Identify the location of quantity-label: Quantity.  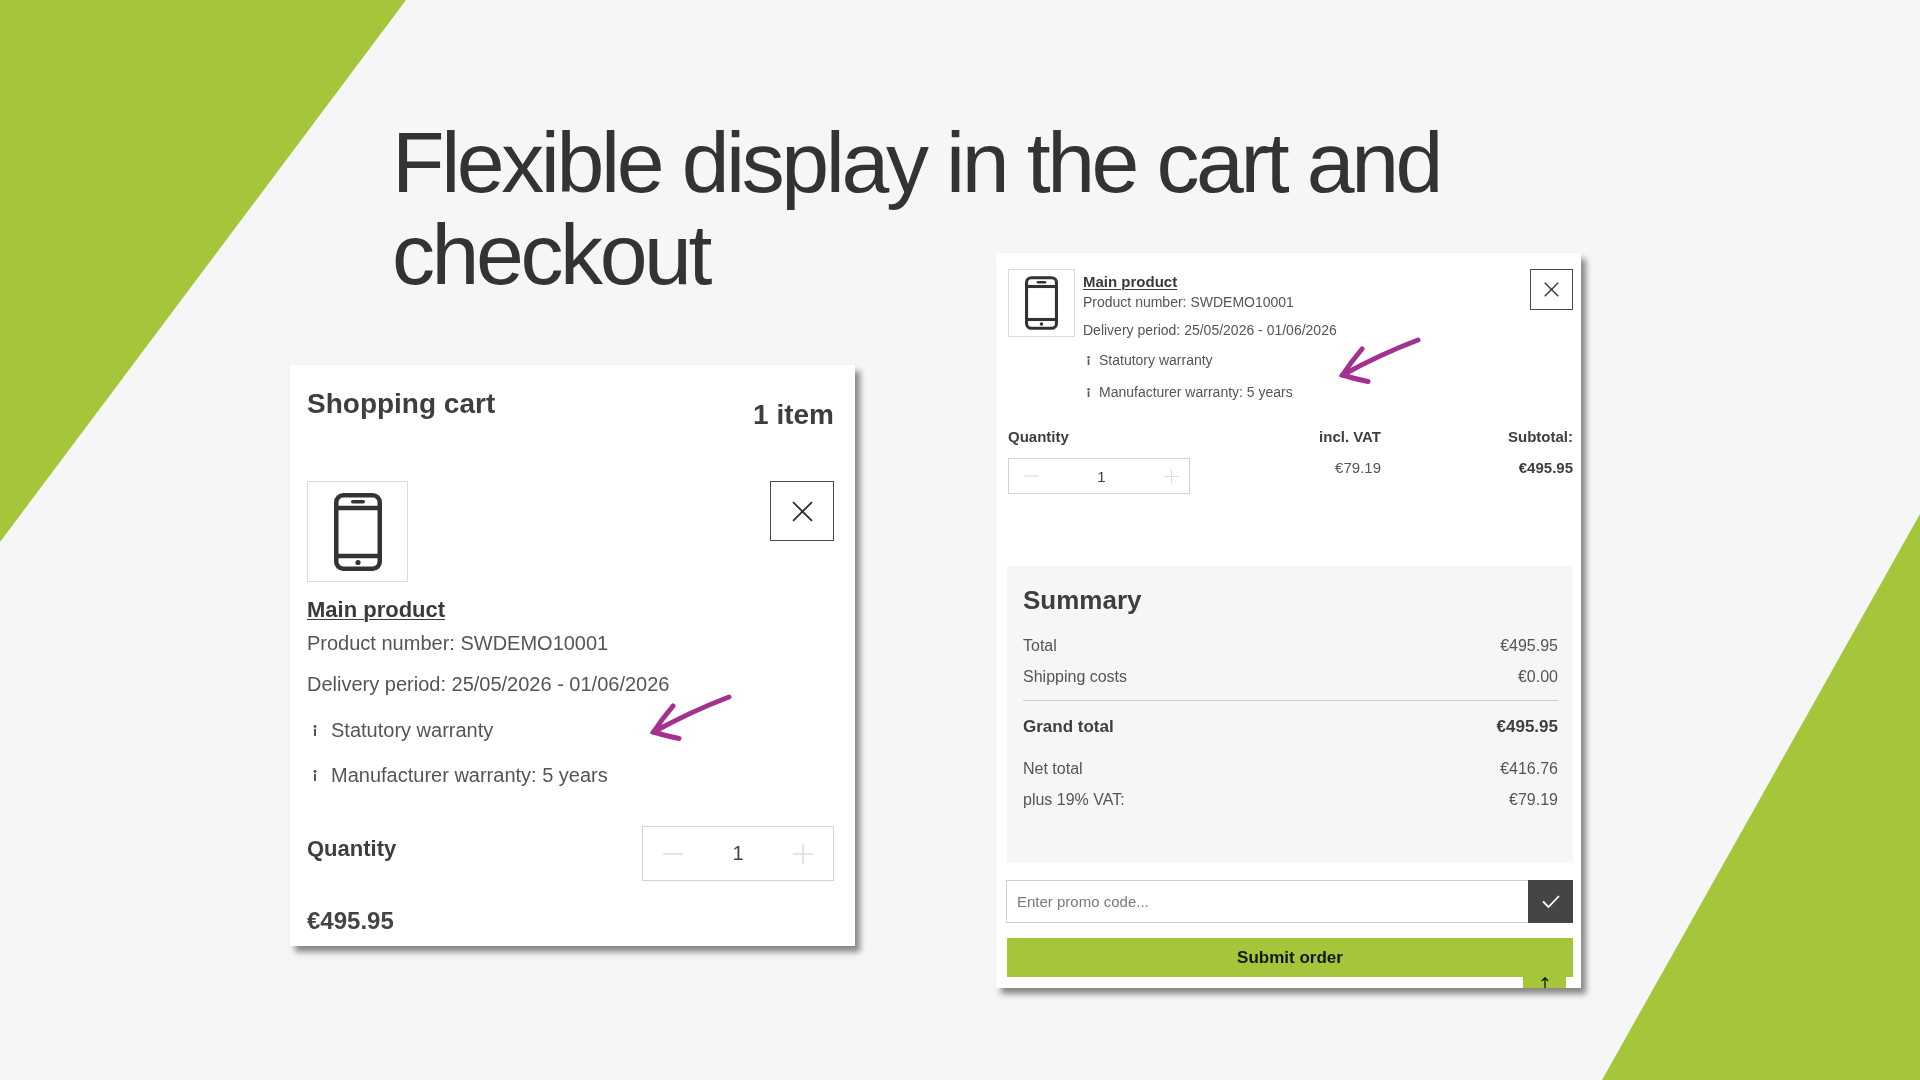
(352, 849).